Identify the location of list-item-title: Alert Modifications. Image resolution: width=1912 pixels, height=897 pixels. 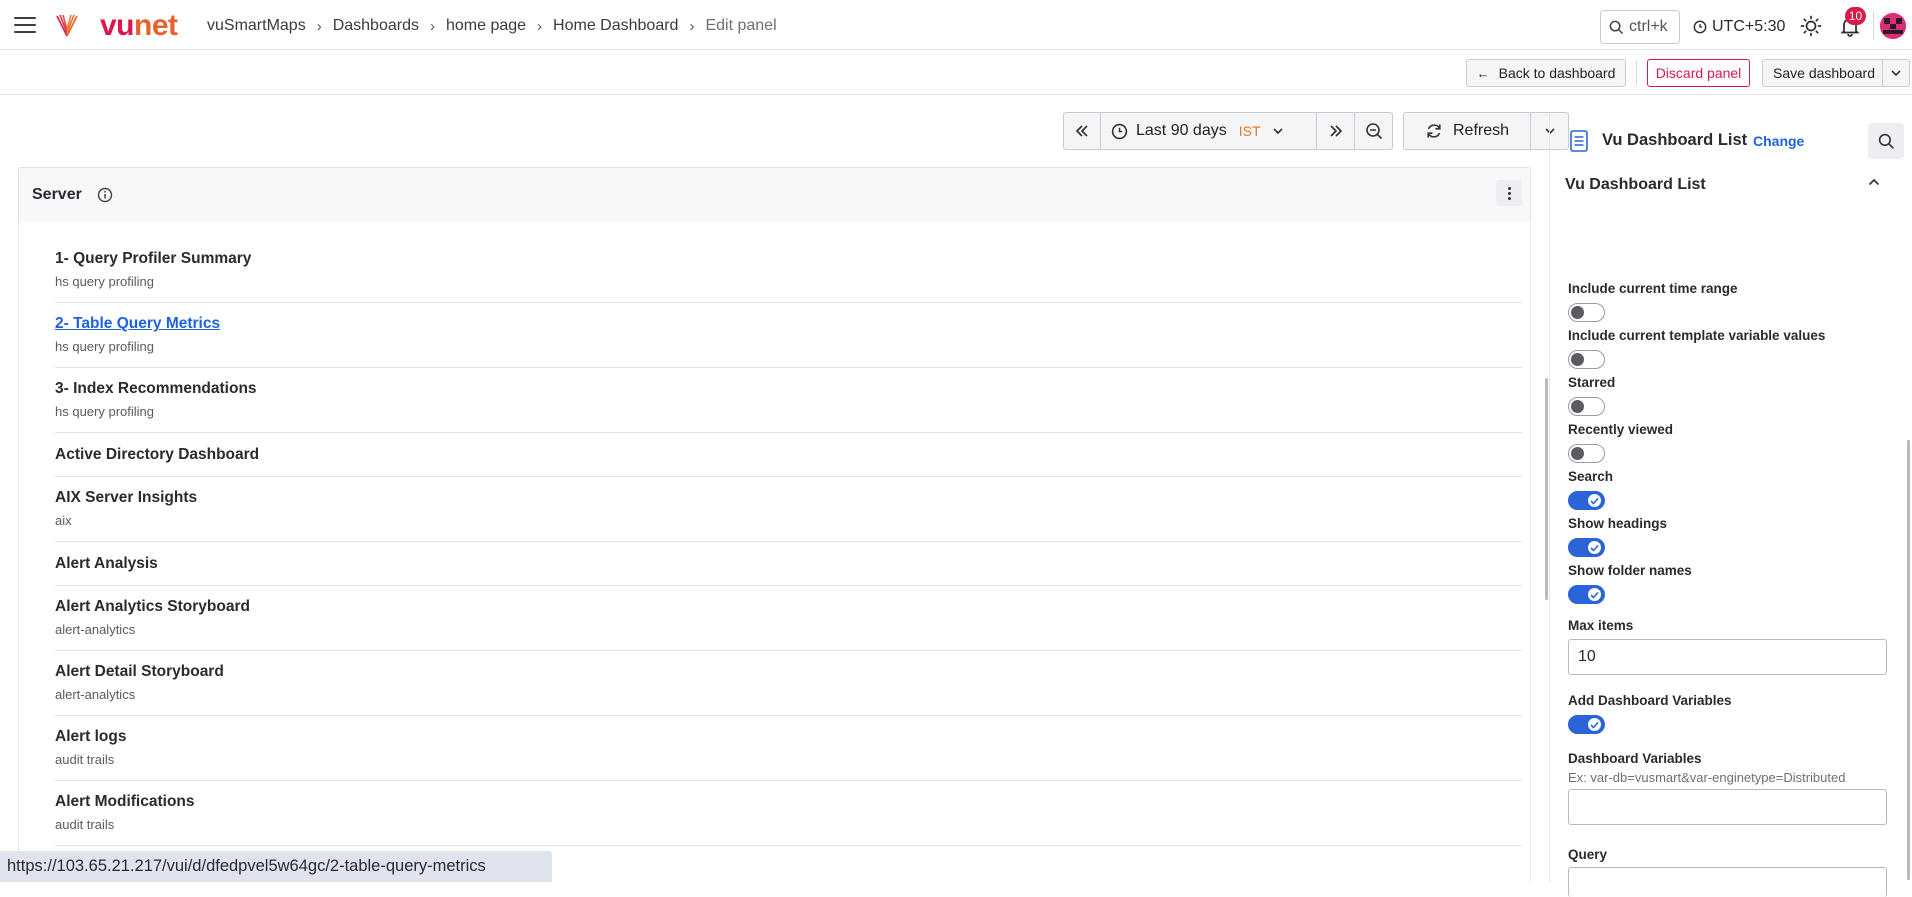
(788, 802).